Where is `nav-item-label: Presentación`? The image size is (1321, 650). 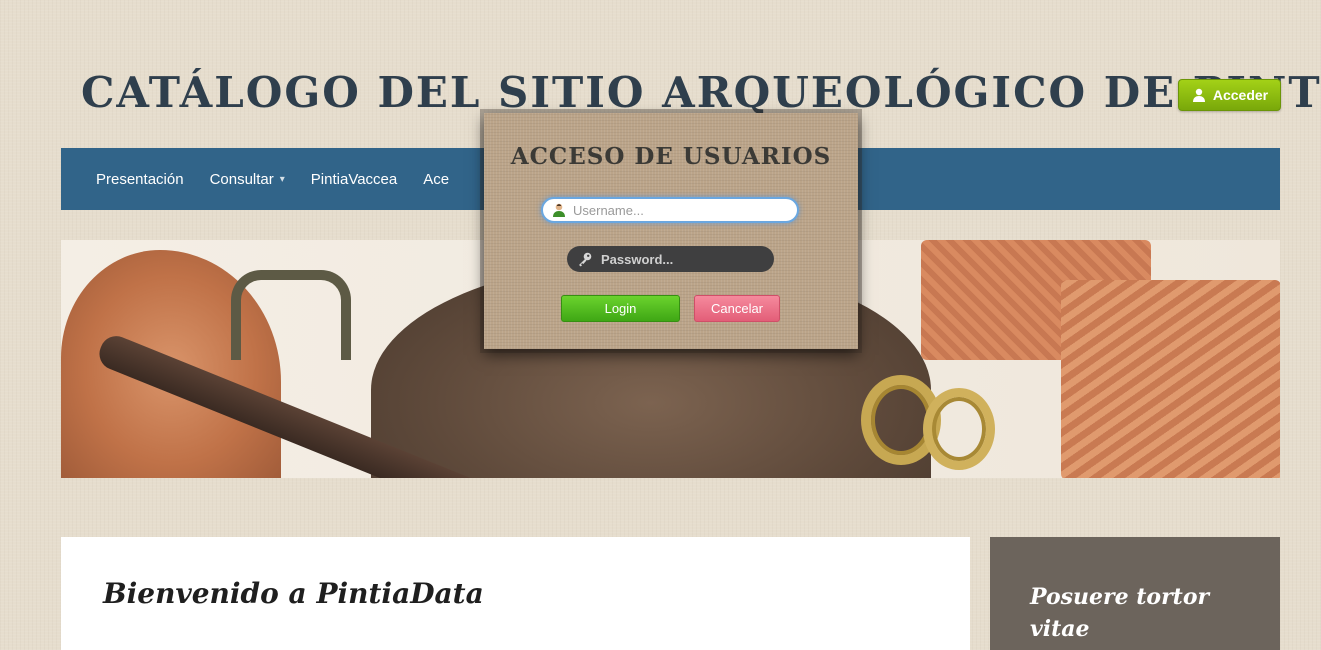
nav-item-label: Presentación is located at coordinates (140, 179).